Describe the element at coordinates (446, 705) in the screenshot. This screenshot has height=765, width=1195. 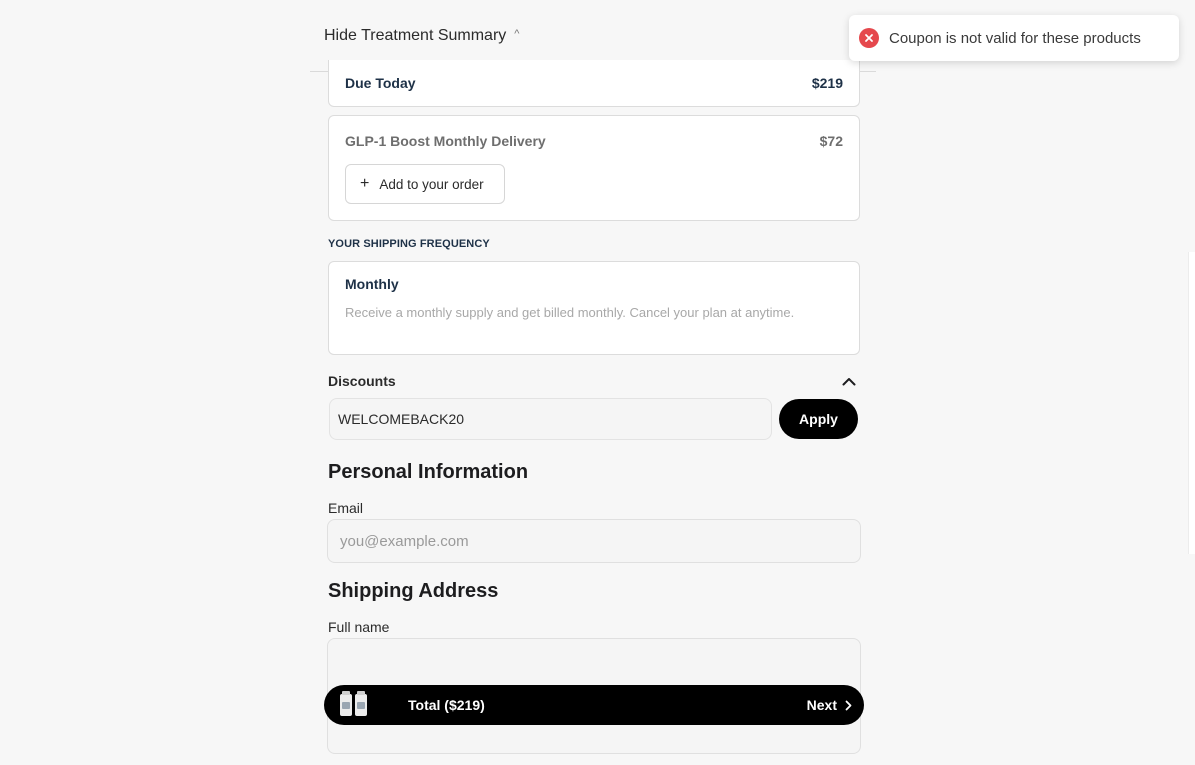
I see `order-total: Total ($219)` at that location.